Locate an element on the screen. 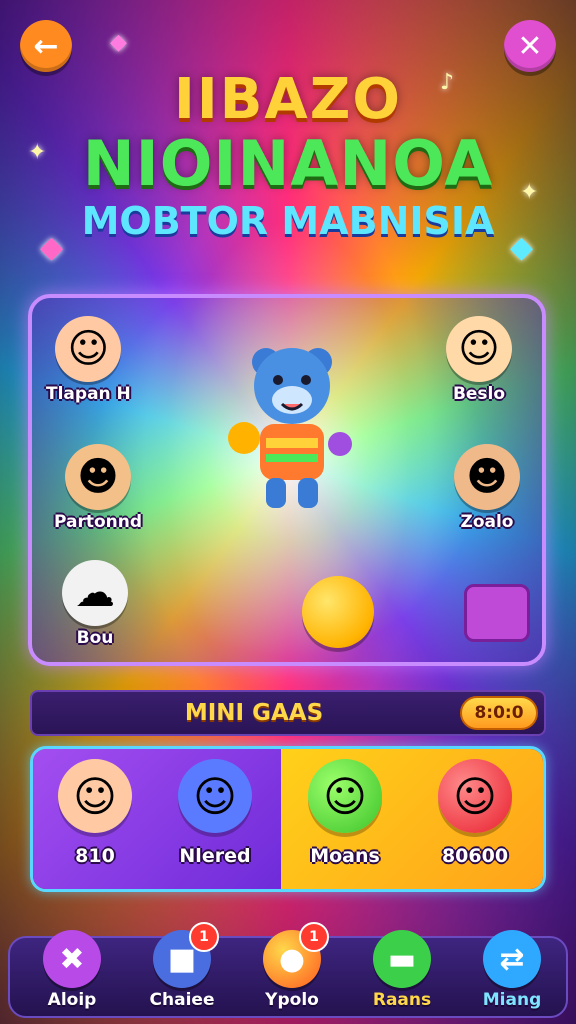 The height and width of the screenshot is (1024, 576). back-button: ← is located at coordinates (46, 46).